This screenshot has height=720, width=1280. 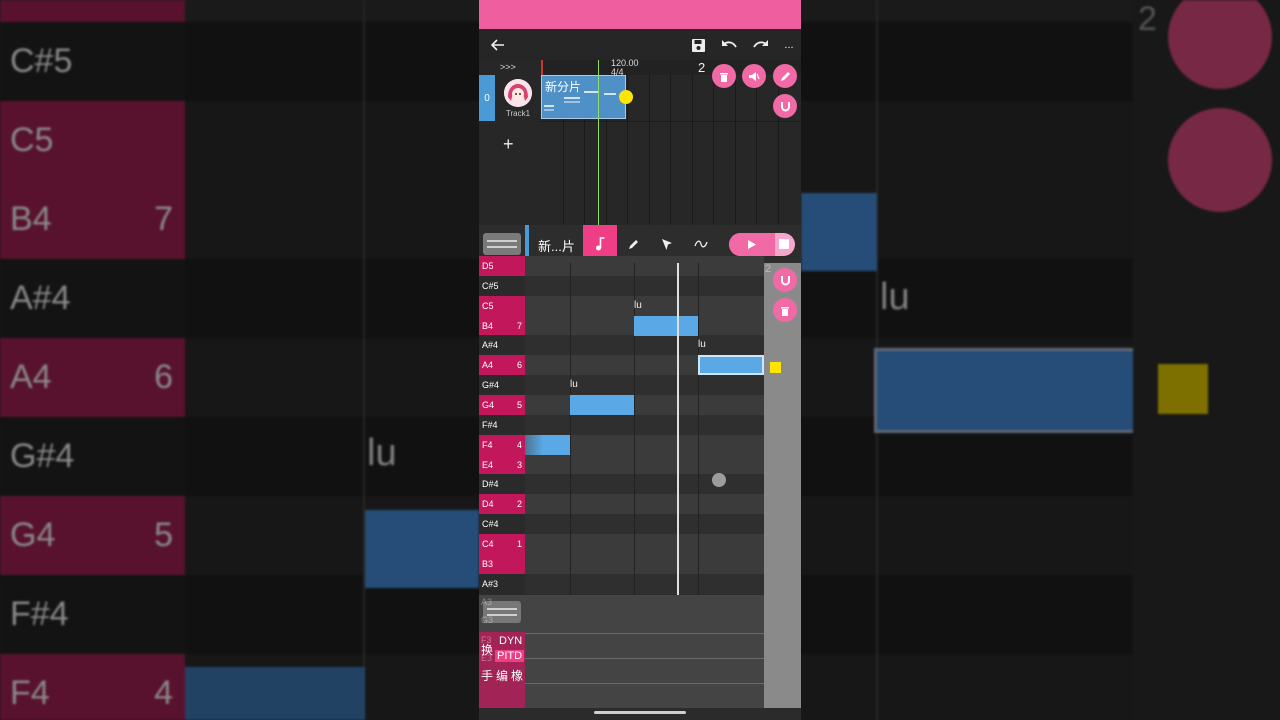 I want to click on piano-key: D4 2, so click(x=502, y=504).